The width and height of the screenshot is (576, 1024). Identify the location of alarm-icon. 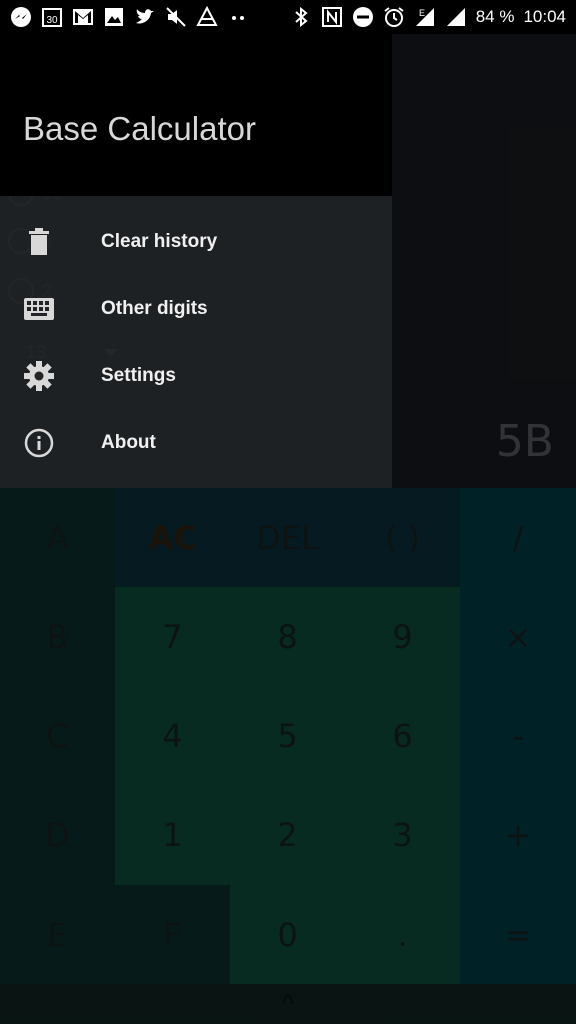
(394, 17).